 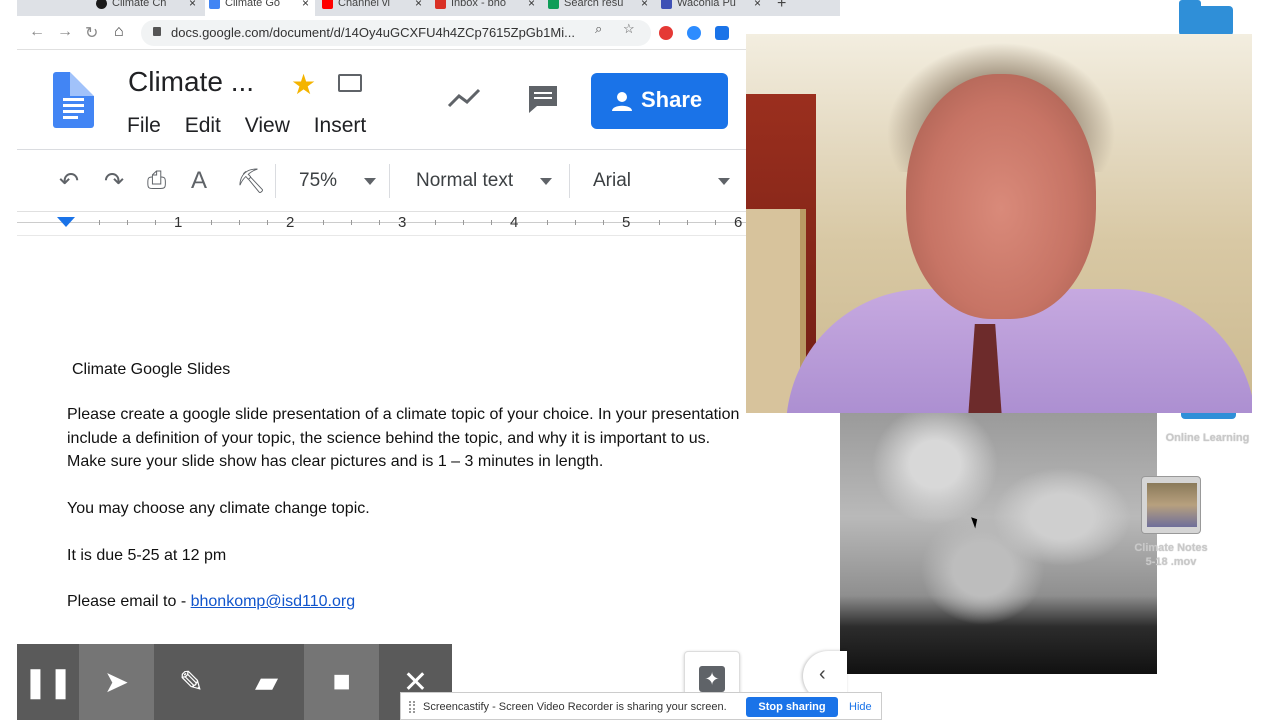 What do you see at coordinates (373, 8) in the screenshot?
I see `tab-channel-videos: Channel vi ×` at bounding box center [373, 8].